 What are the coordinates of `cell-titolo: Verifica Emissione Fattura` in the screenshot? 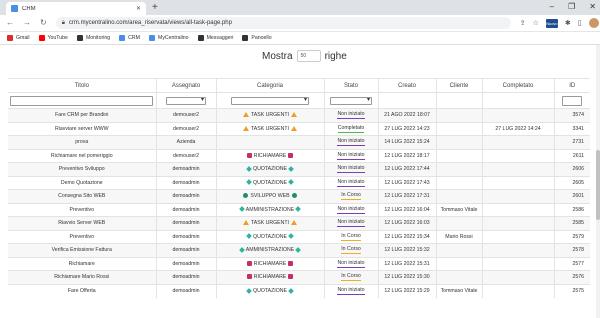 It's located at (82, 250).